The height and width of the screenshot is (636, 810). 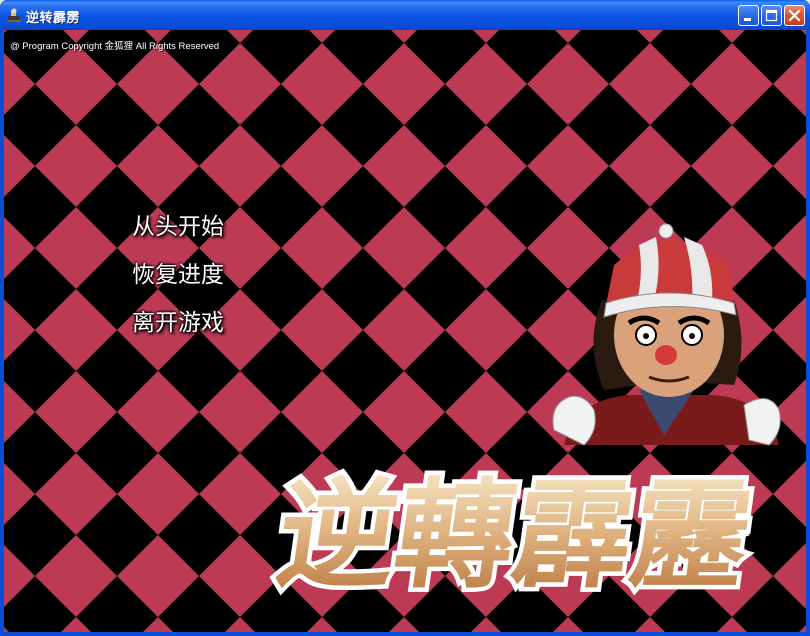 What do you see at coordinates (748, 15) in the screenshot?
I see `minimize-button` at bounding box center [748, 15].